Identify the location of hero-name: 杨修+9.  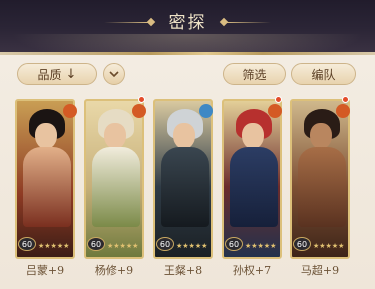
(114, 270).